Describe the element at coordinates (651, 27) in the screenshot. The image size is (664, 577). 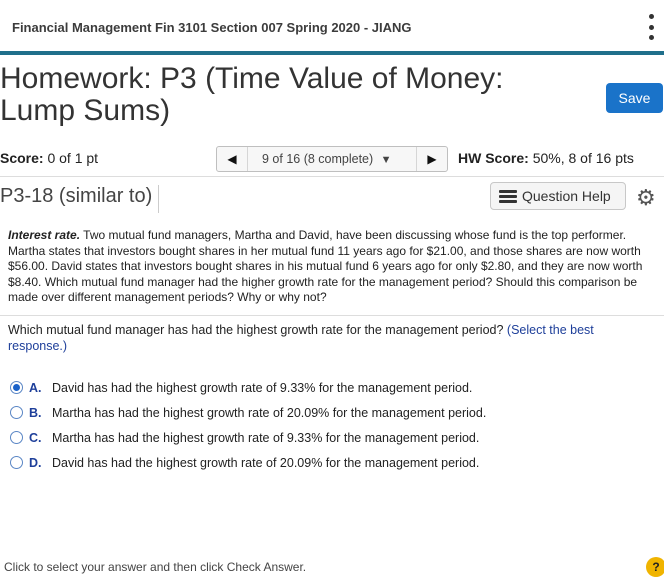
I see `kebab-menu-icon` at that location.